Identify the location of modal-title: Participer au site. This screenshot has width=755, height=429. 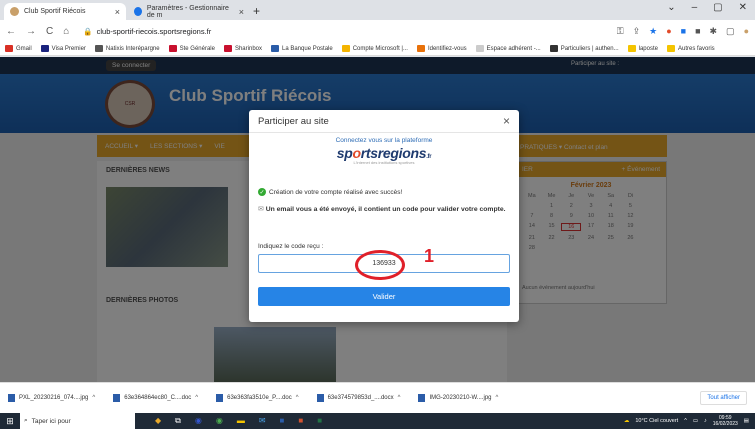
(293, 121).